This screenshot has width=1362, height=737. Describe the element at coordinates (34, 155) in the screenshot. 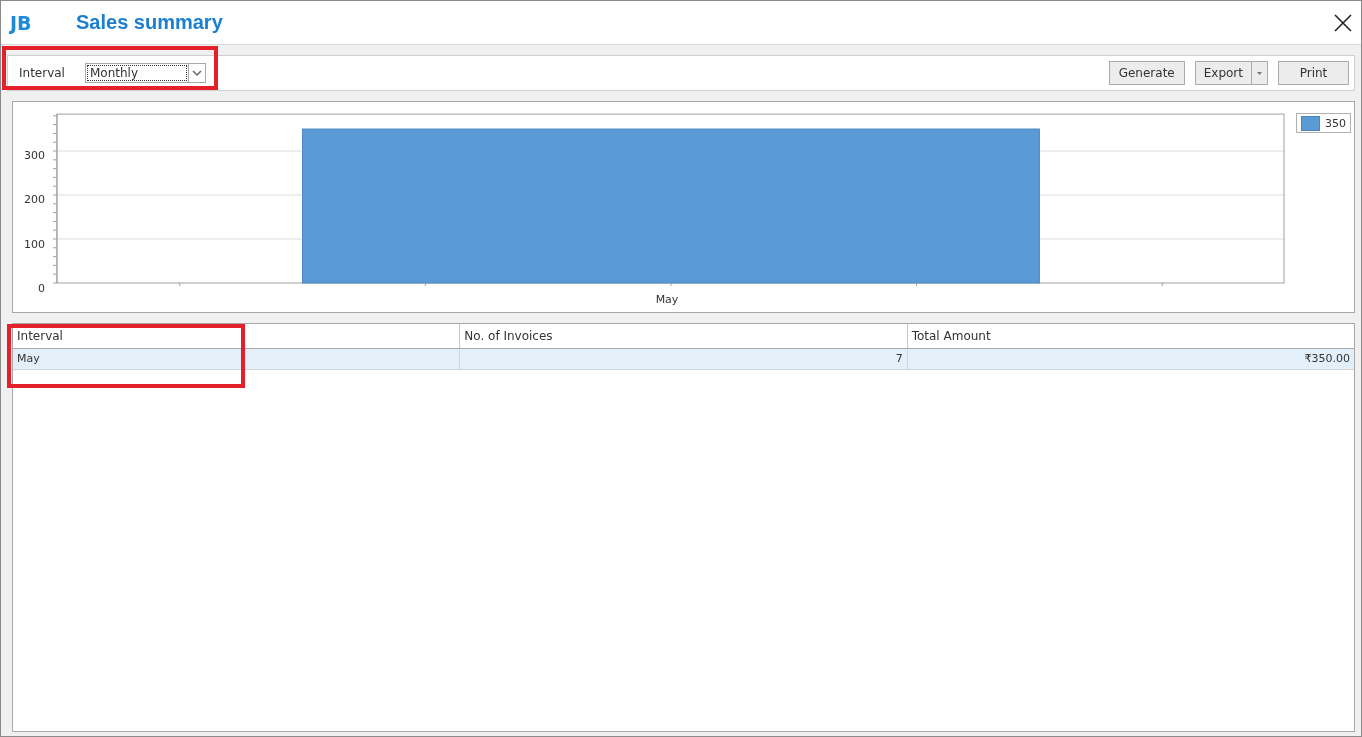

I see `axis-tick-label: 300` at that location.